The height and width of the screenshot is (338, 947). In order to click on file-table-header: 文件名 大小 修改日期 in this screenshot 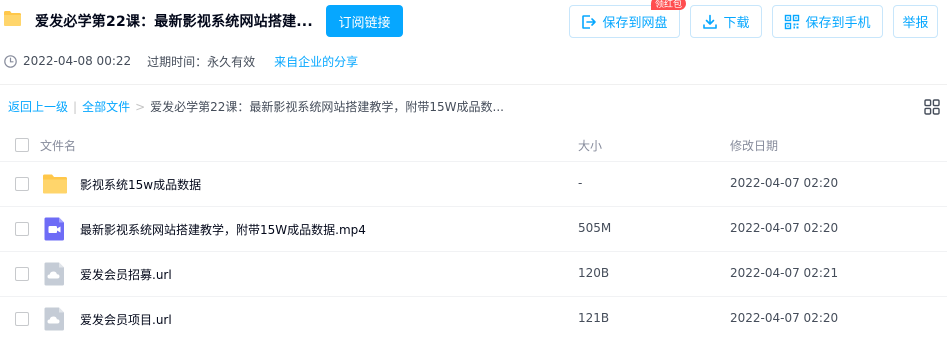, I will do `click(473, 145)`.